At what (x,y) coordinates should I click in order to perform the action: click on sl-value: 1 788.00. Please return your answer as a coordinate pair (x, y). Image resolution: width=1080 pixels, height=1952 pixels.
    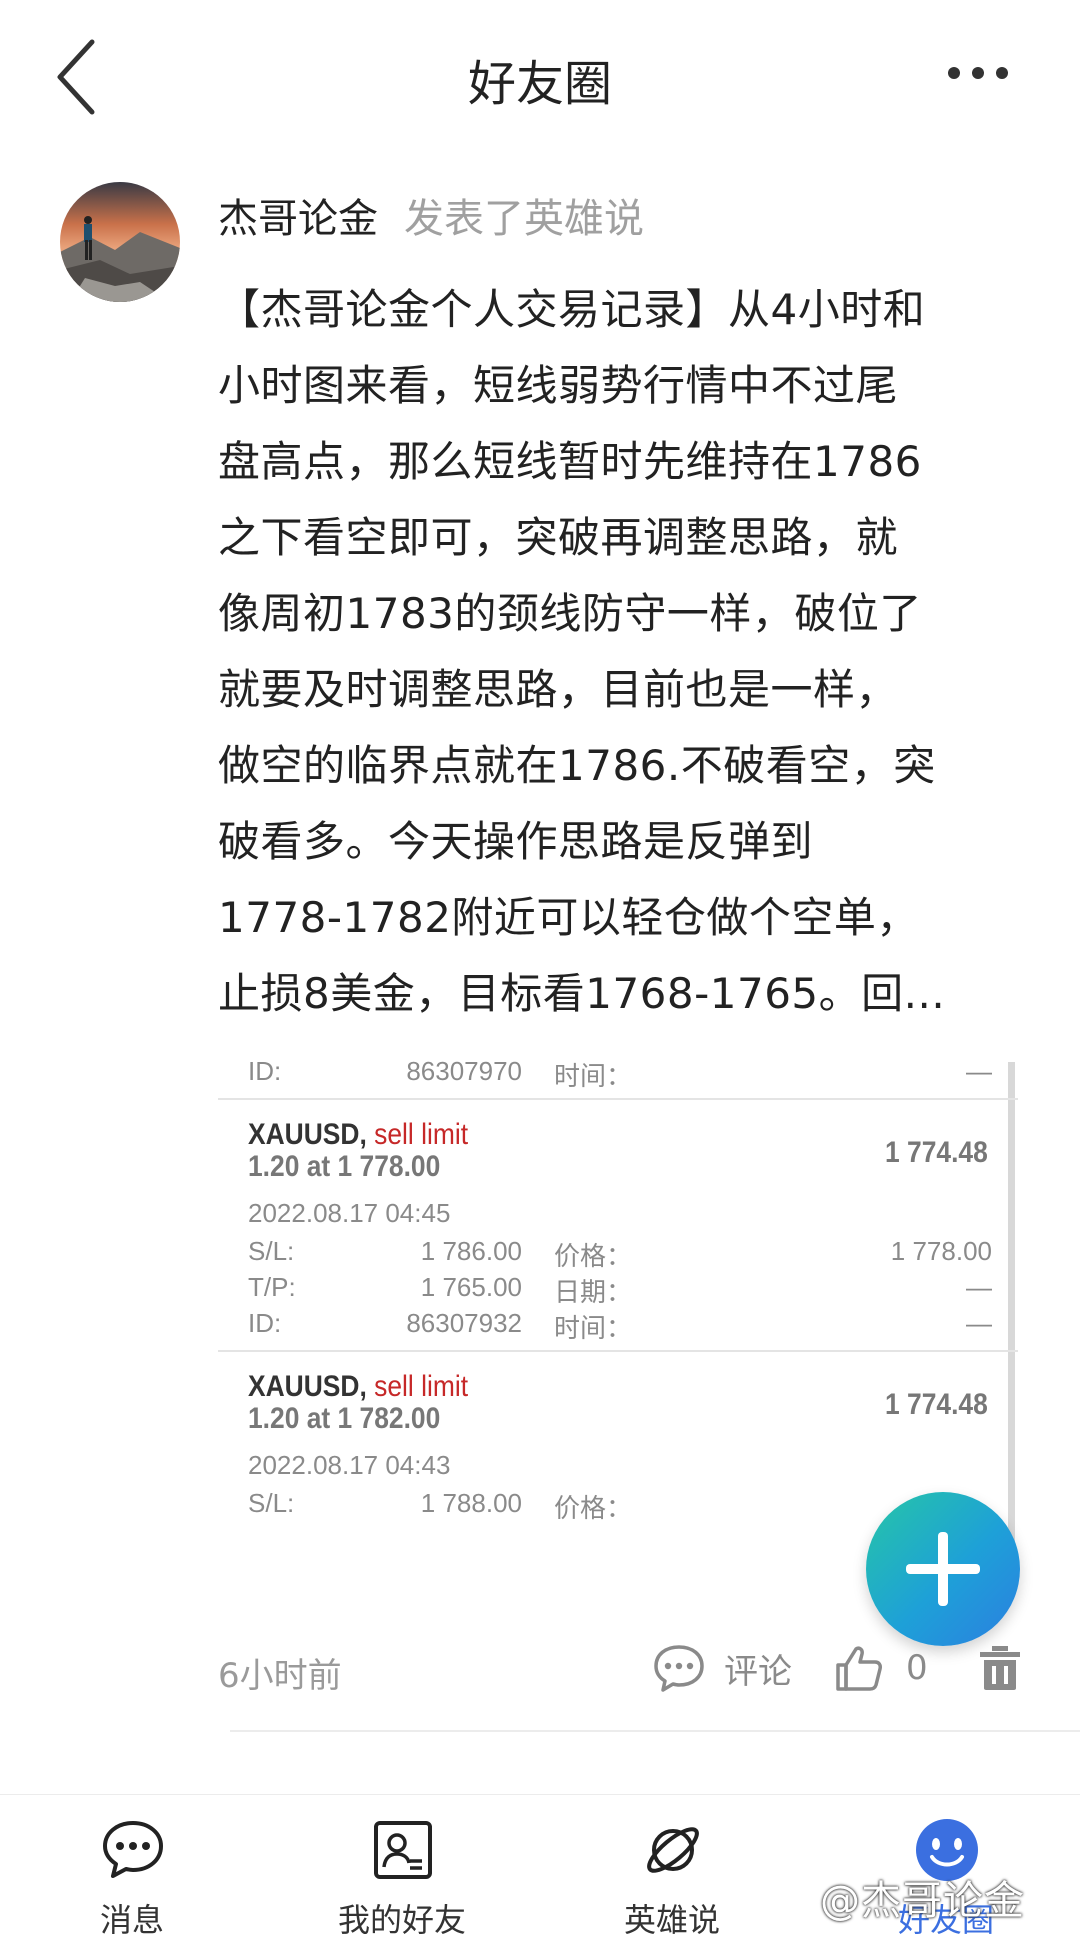
    Looking at the image, I should click on (471, 1503).